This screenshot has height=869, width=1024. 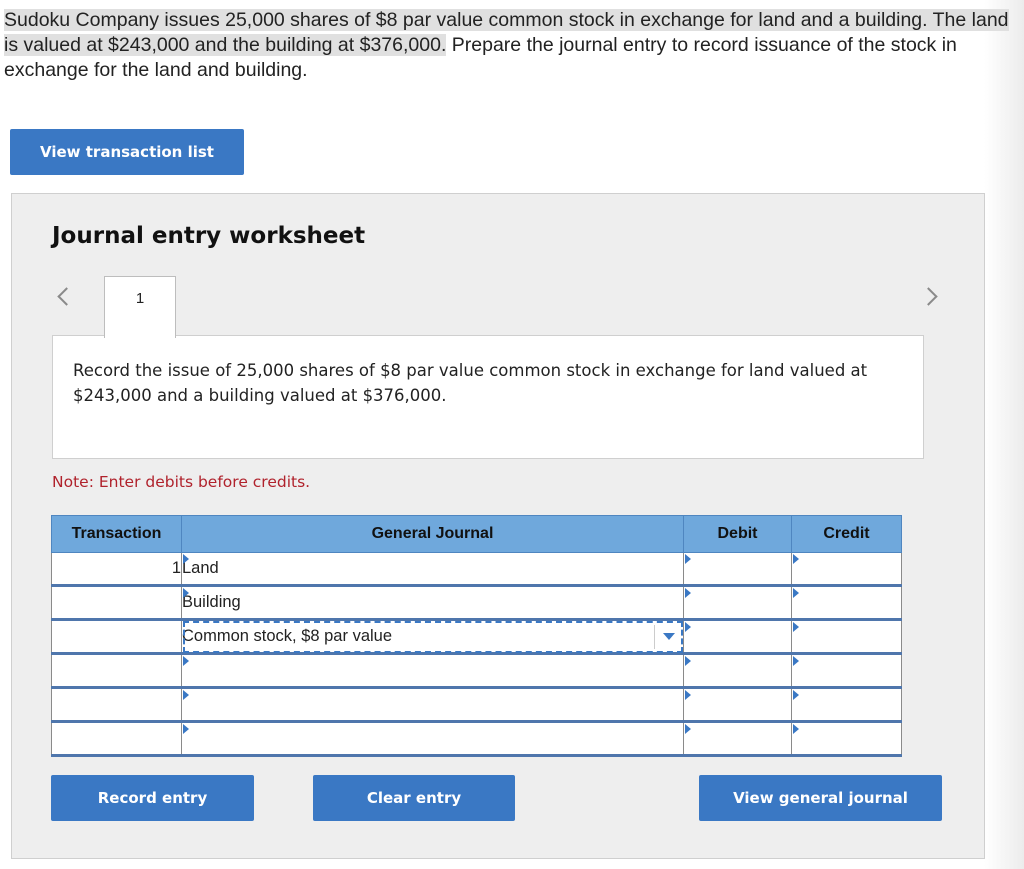 I want to click on note-text: Note: Enter debits before credits., so click(x=181, y=482).